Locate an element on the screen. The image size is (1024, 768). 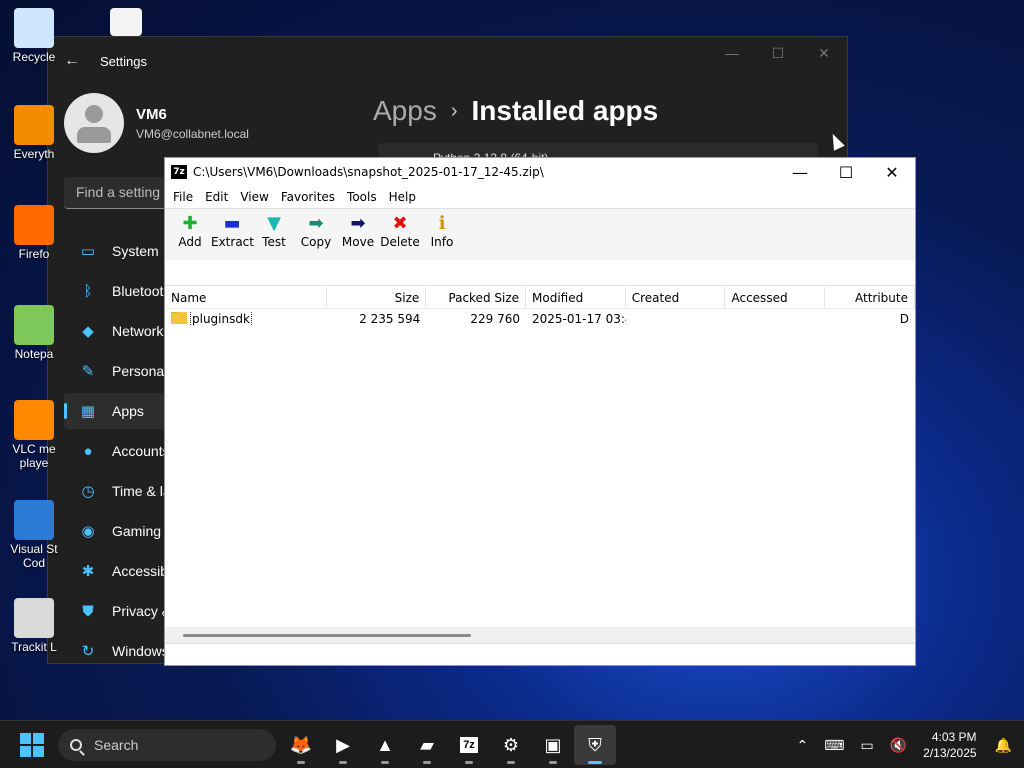
firefox-icon: 🦊 is located at coordinates (301, 744).